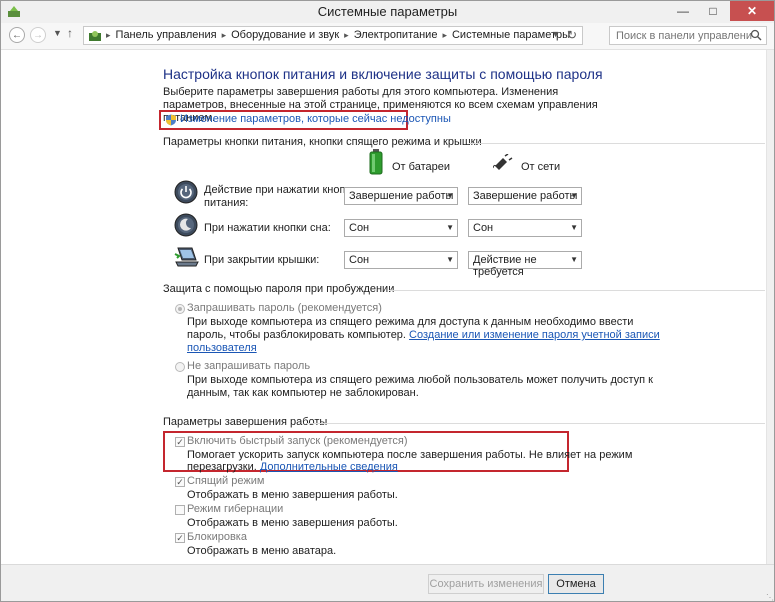 Image resolution: width=775 pixels, height=602 pixels. I want to click on lock-checkbox: ✓, so click(180, 538).